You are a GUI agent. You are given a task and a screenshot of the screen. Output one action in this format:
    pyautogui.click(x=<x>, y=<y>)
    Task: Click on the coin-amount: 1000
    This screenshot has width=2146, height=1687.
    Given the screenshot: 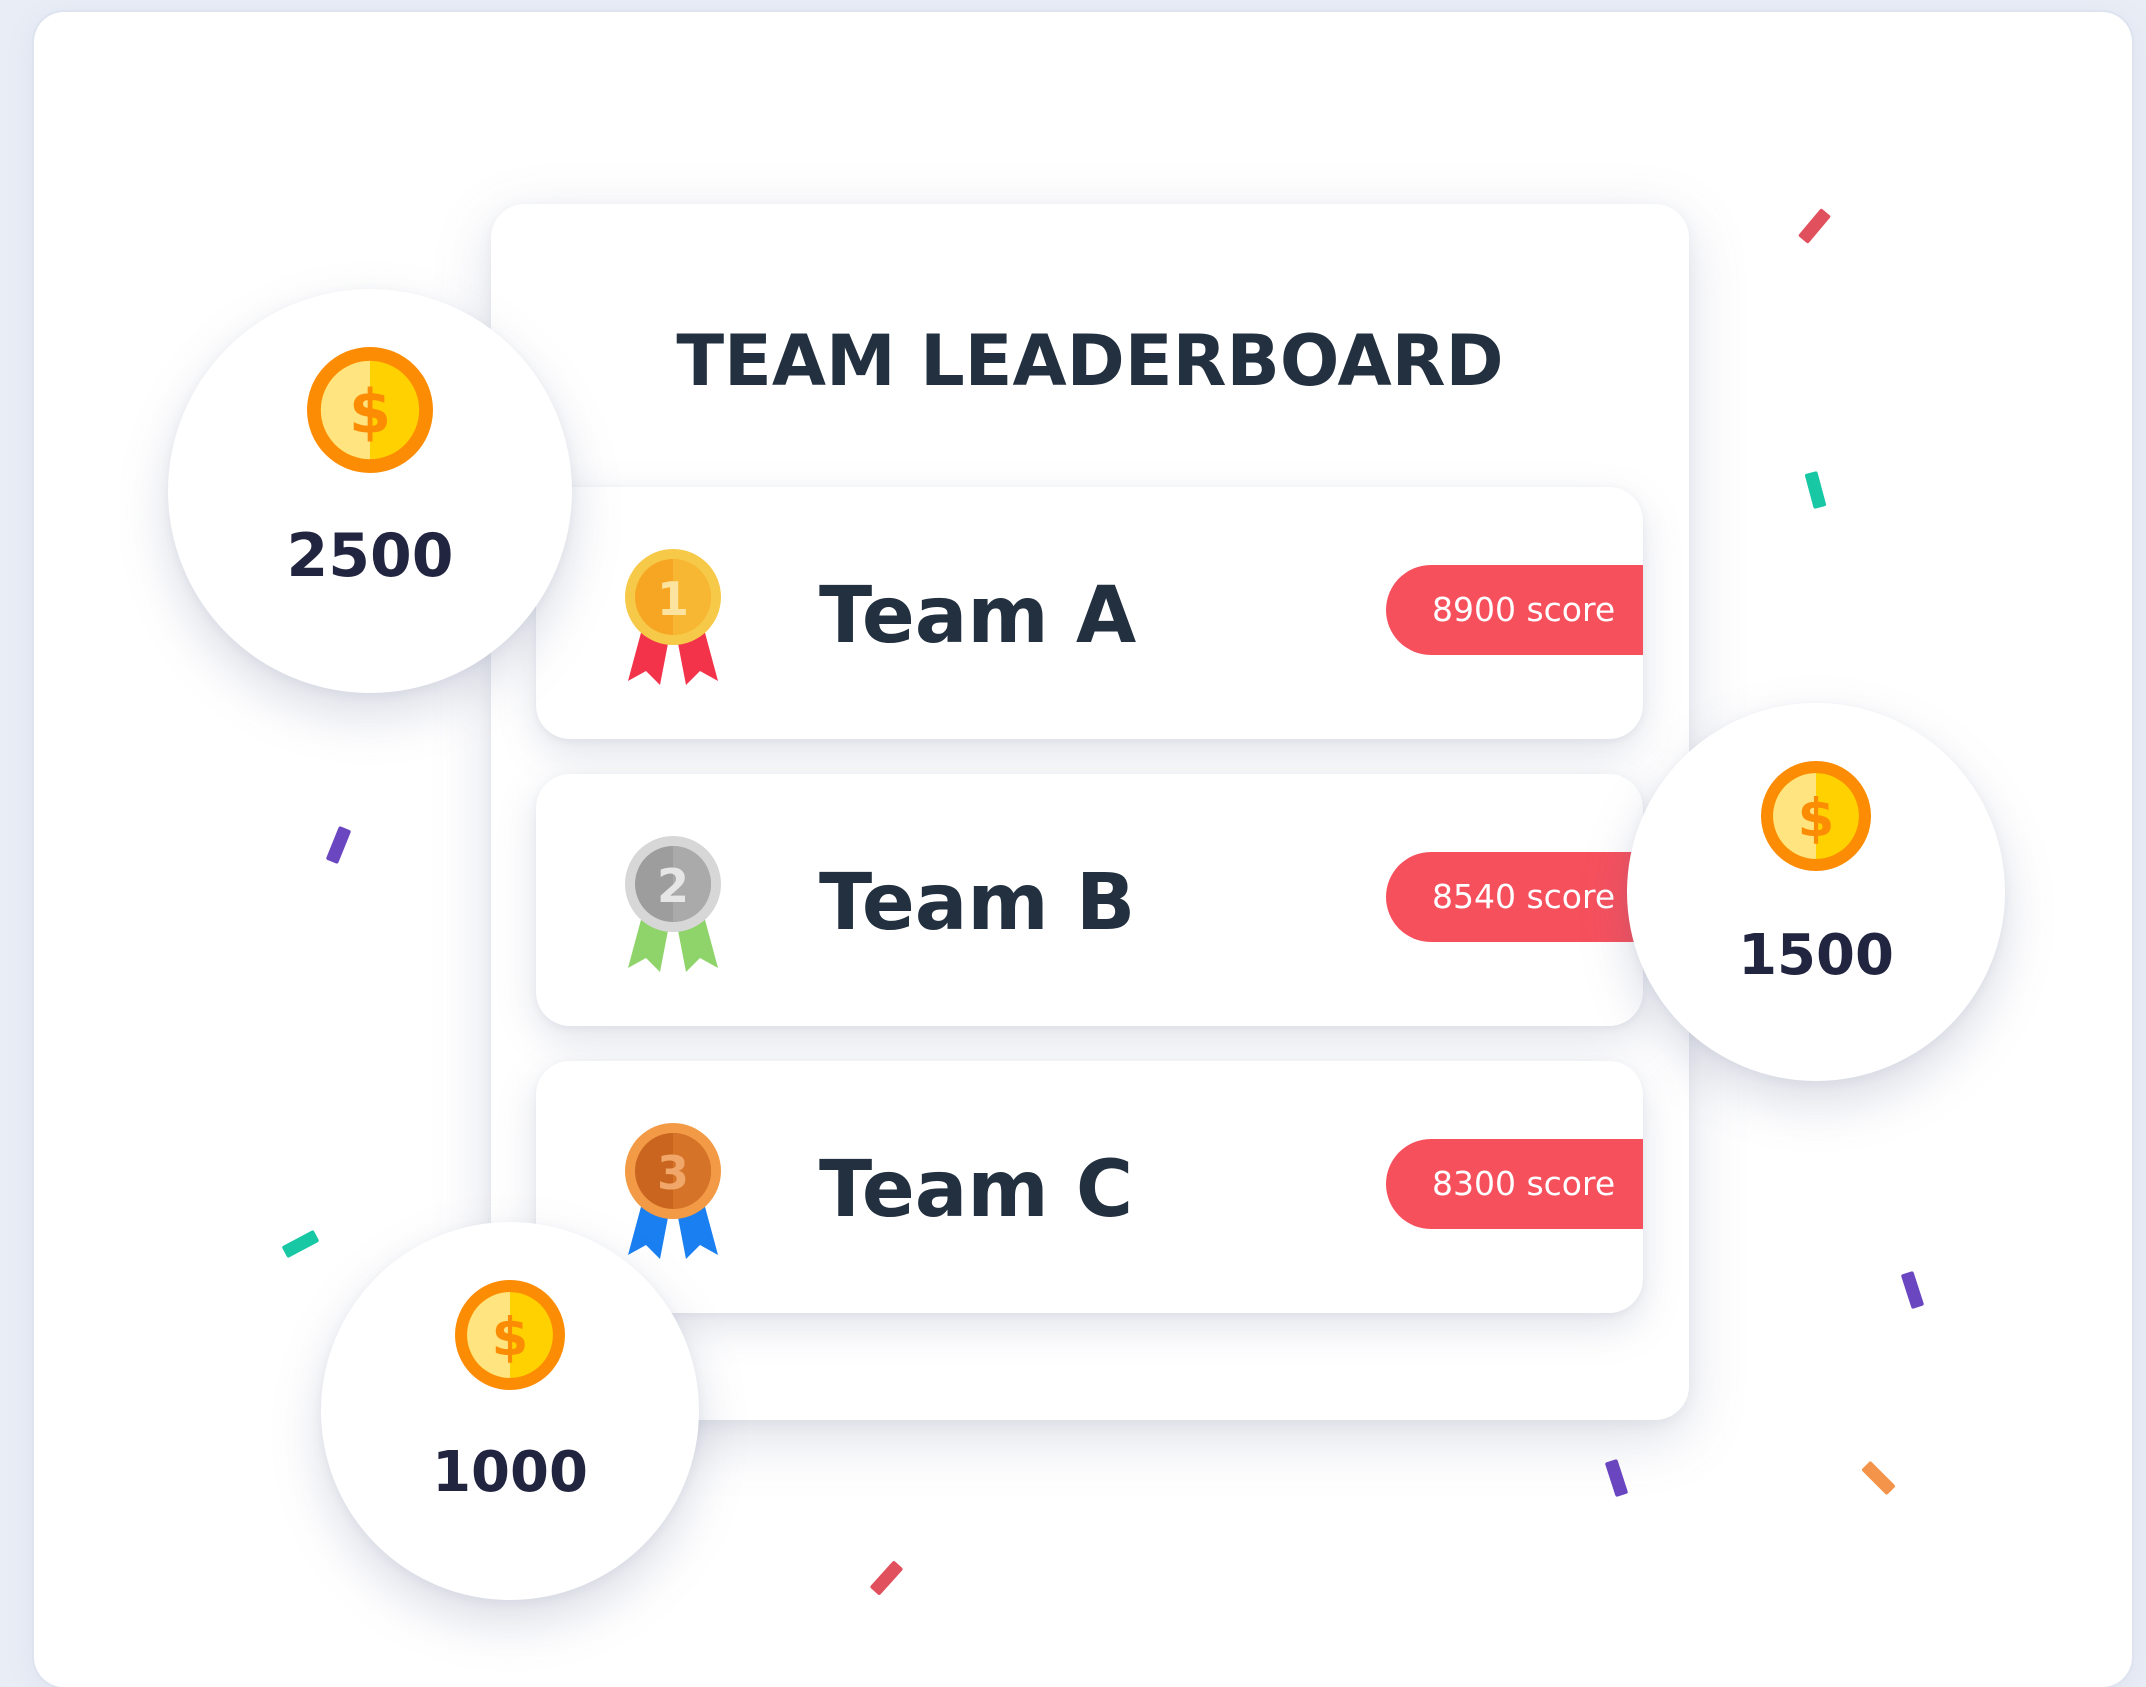 What is the action you would take?
    pyautogui.click(x=510, y=1472)
    